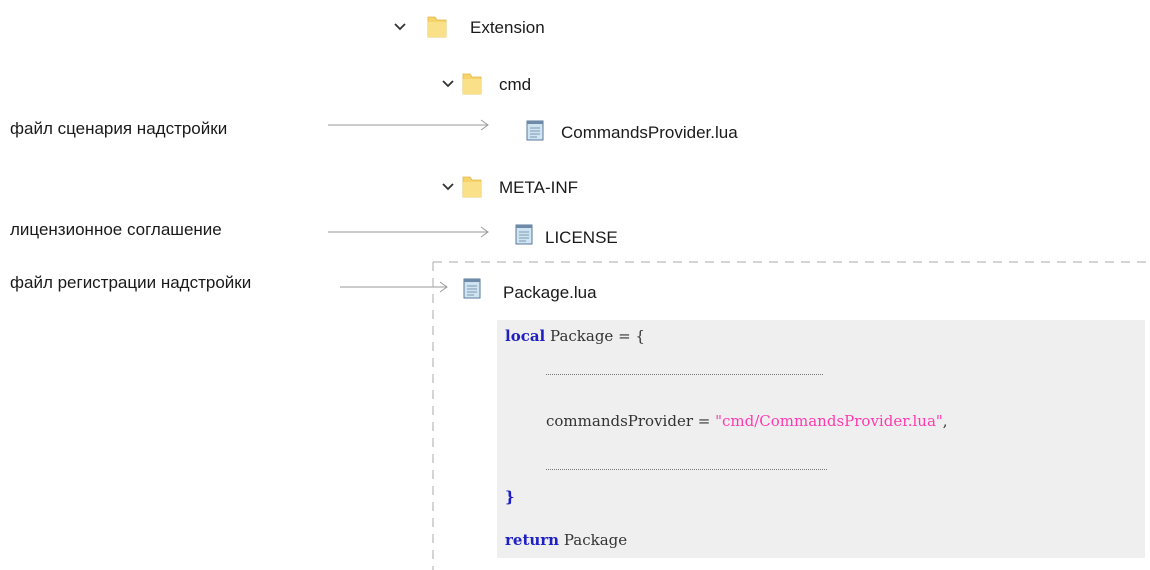  What do you see at coordinates (532, 540) in the screenshot?
I see `code-keyword: return` at bounding box center [532, 540].